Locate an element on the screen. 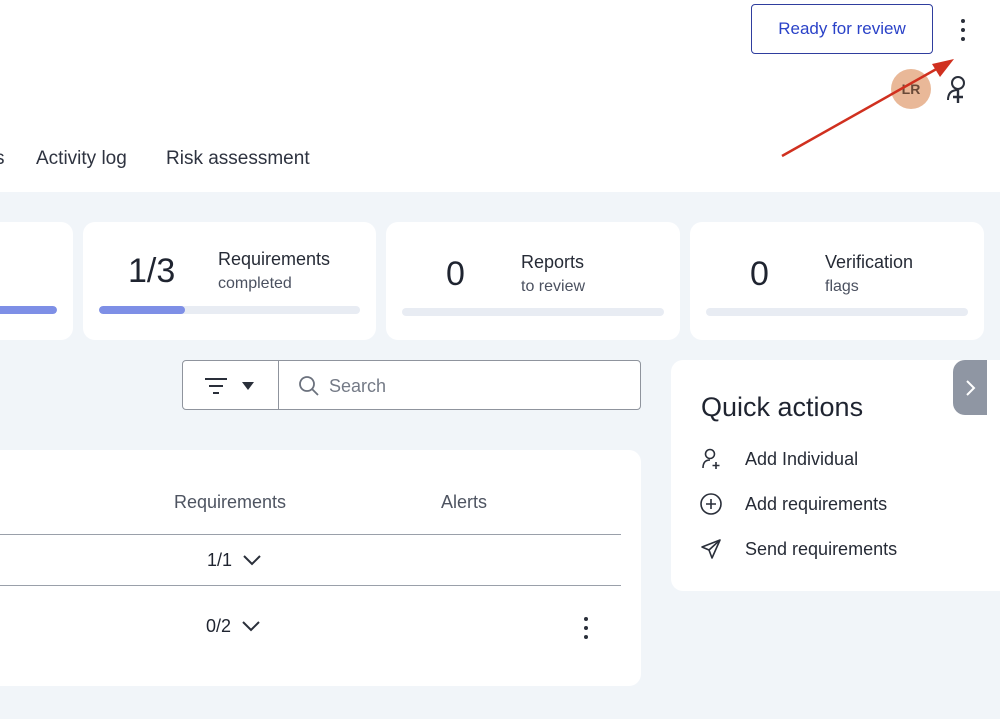 This screenshot has width=1000, height=719. plus-circle-icon is located at coordinates (711, 504).